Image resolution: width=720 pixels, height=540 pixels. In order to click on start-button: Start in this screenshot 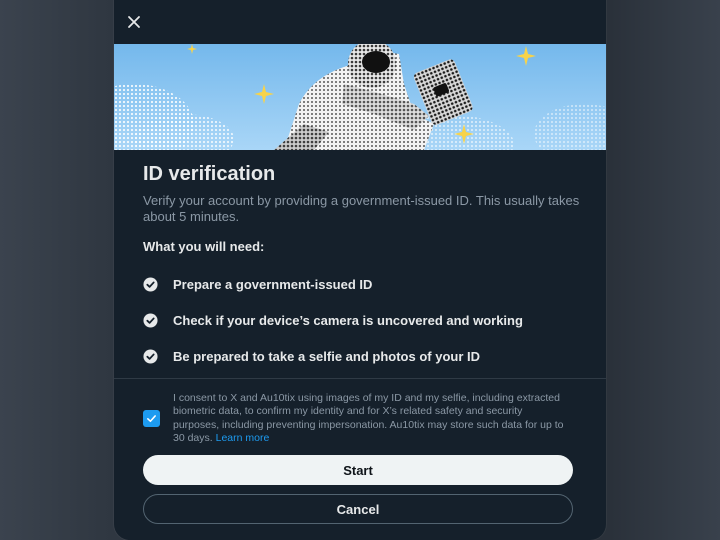, I will do `click(358, 470)`.